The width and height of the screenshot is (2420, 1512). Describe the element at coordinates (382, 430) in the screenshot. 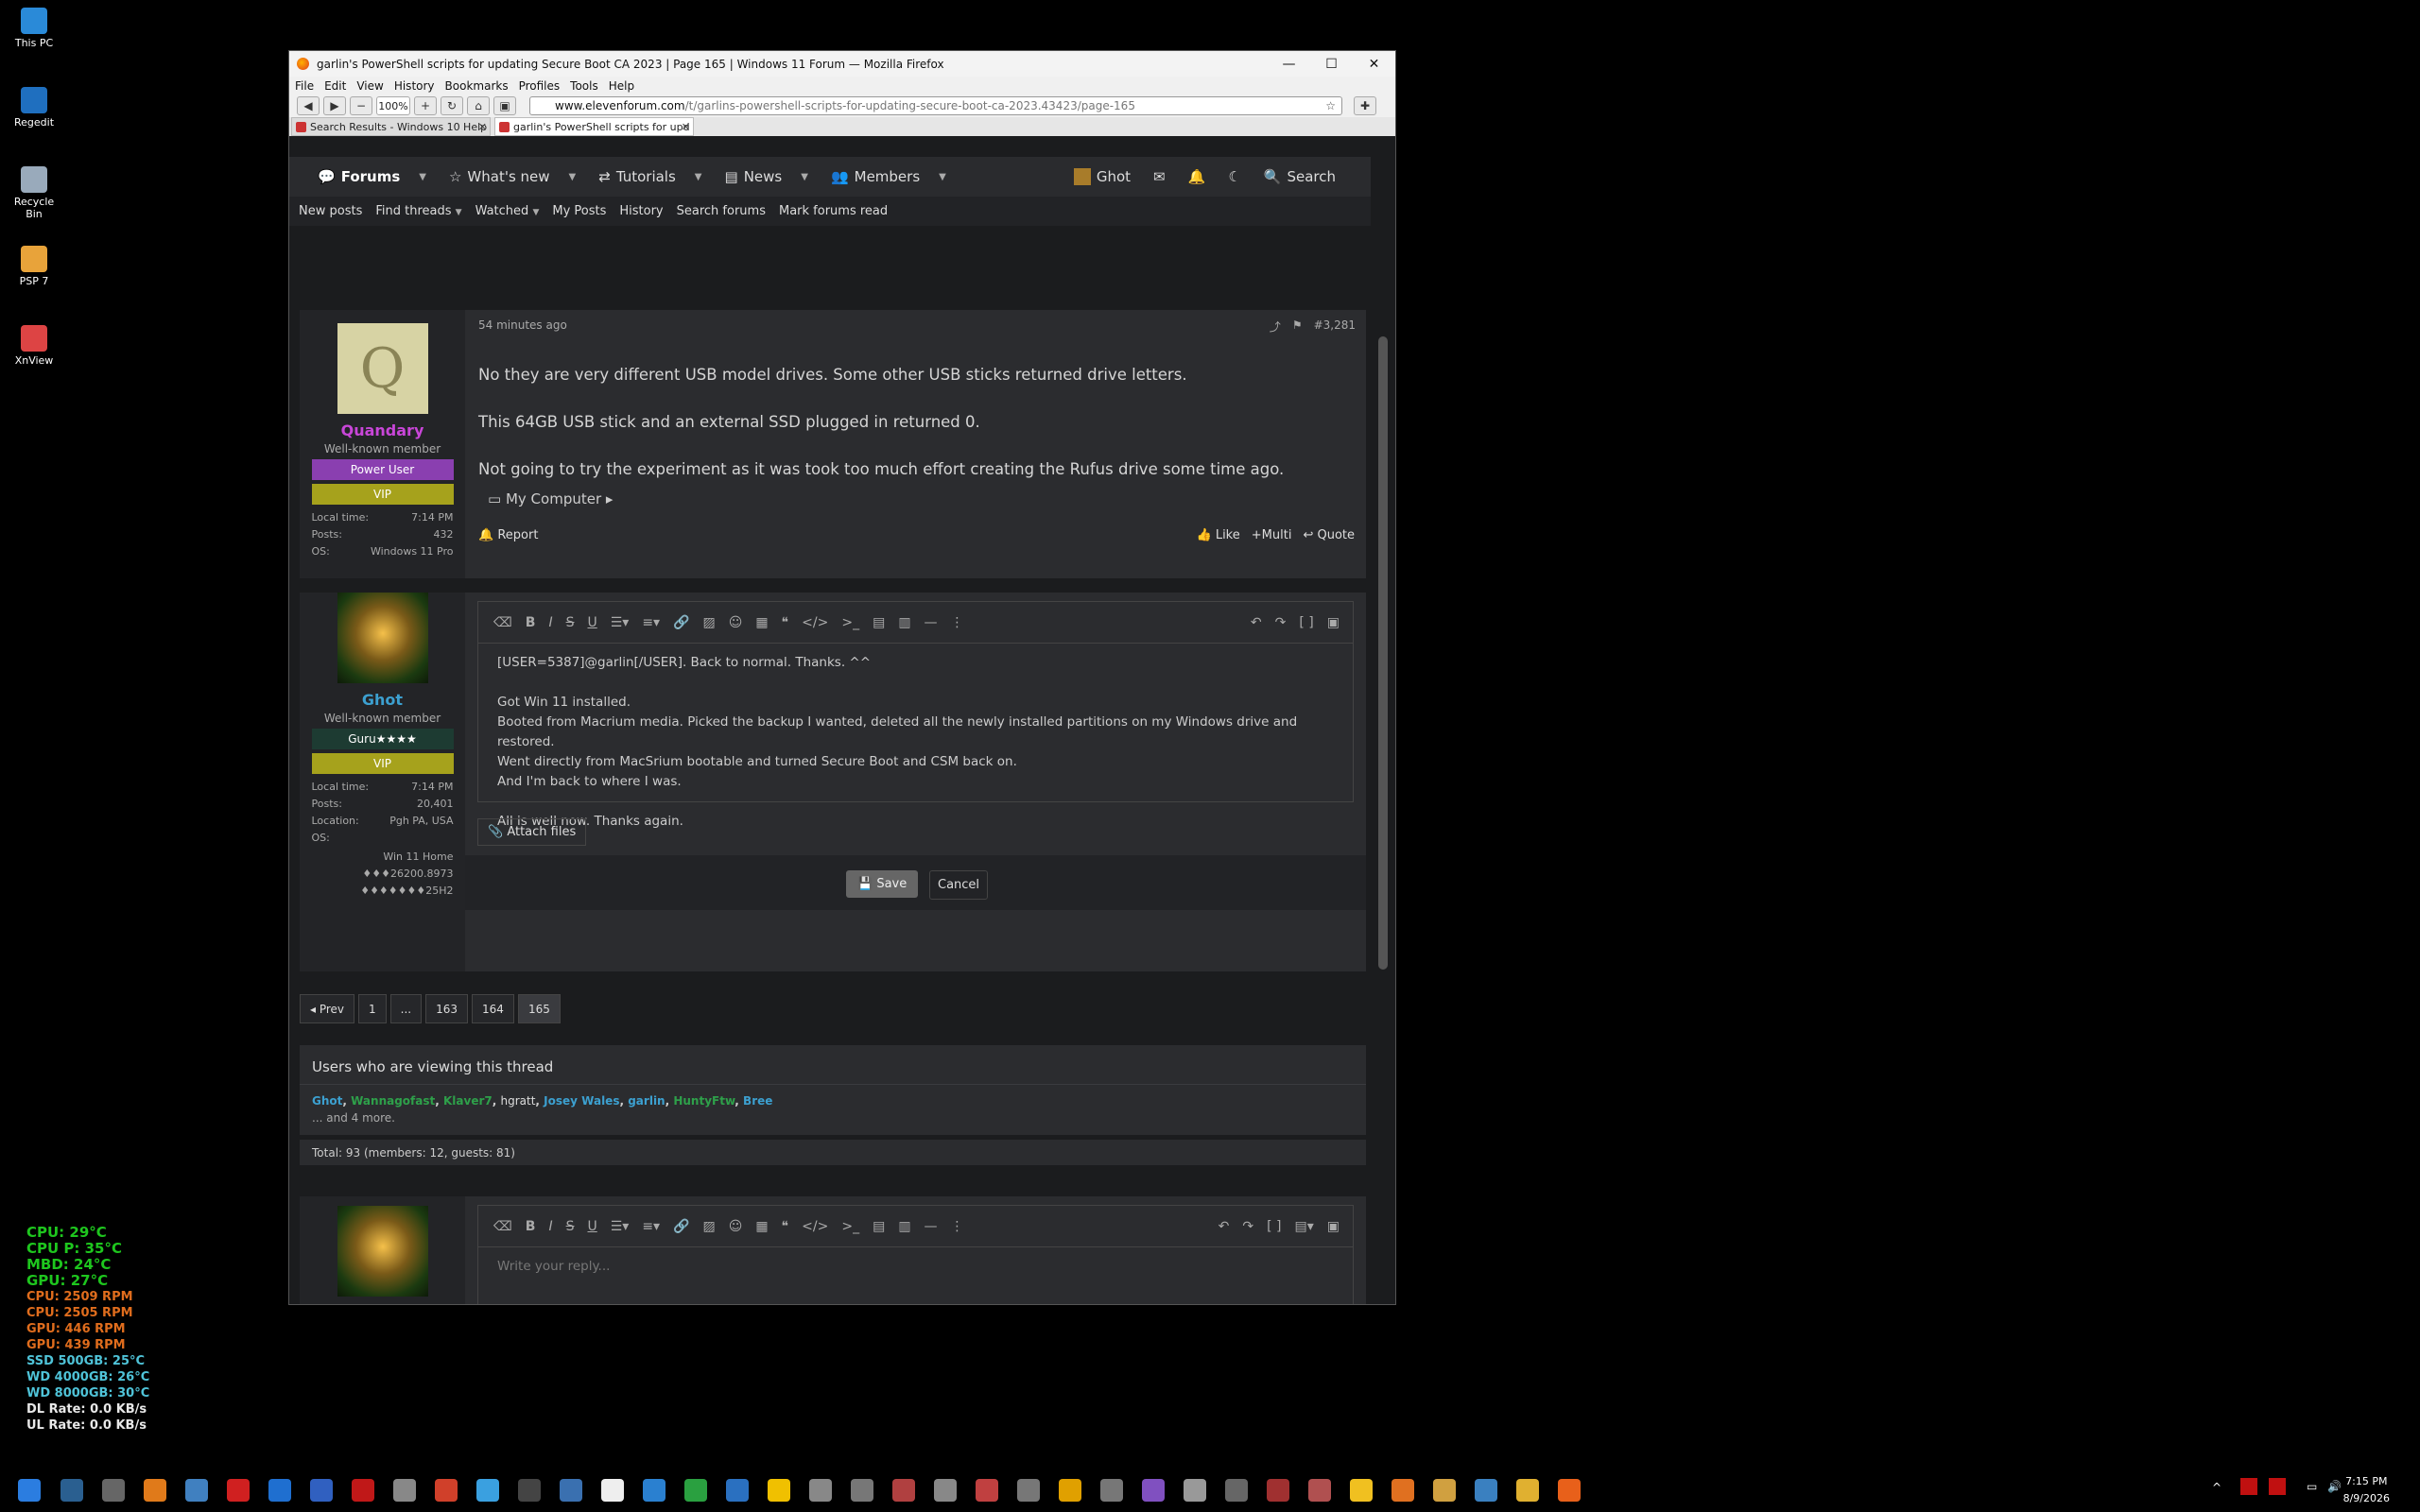

I see `username: Quandary` at that location.